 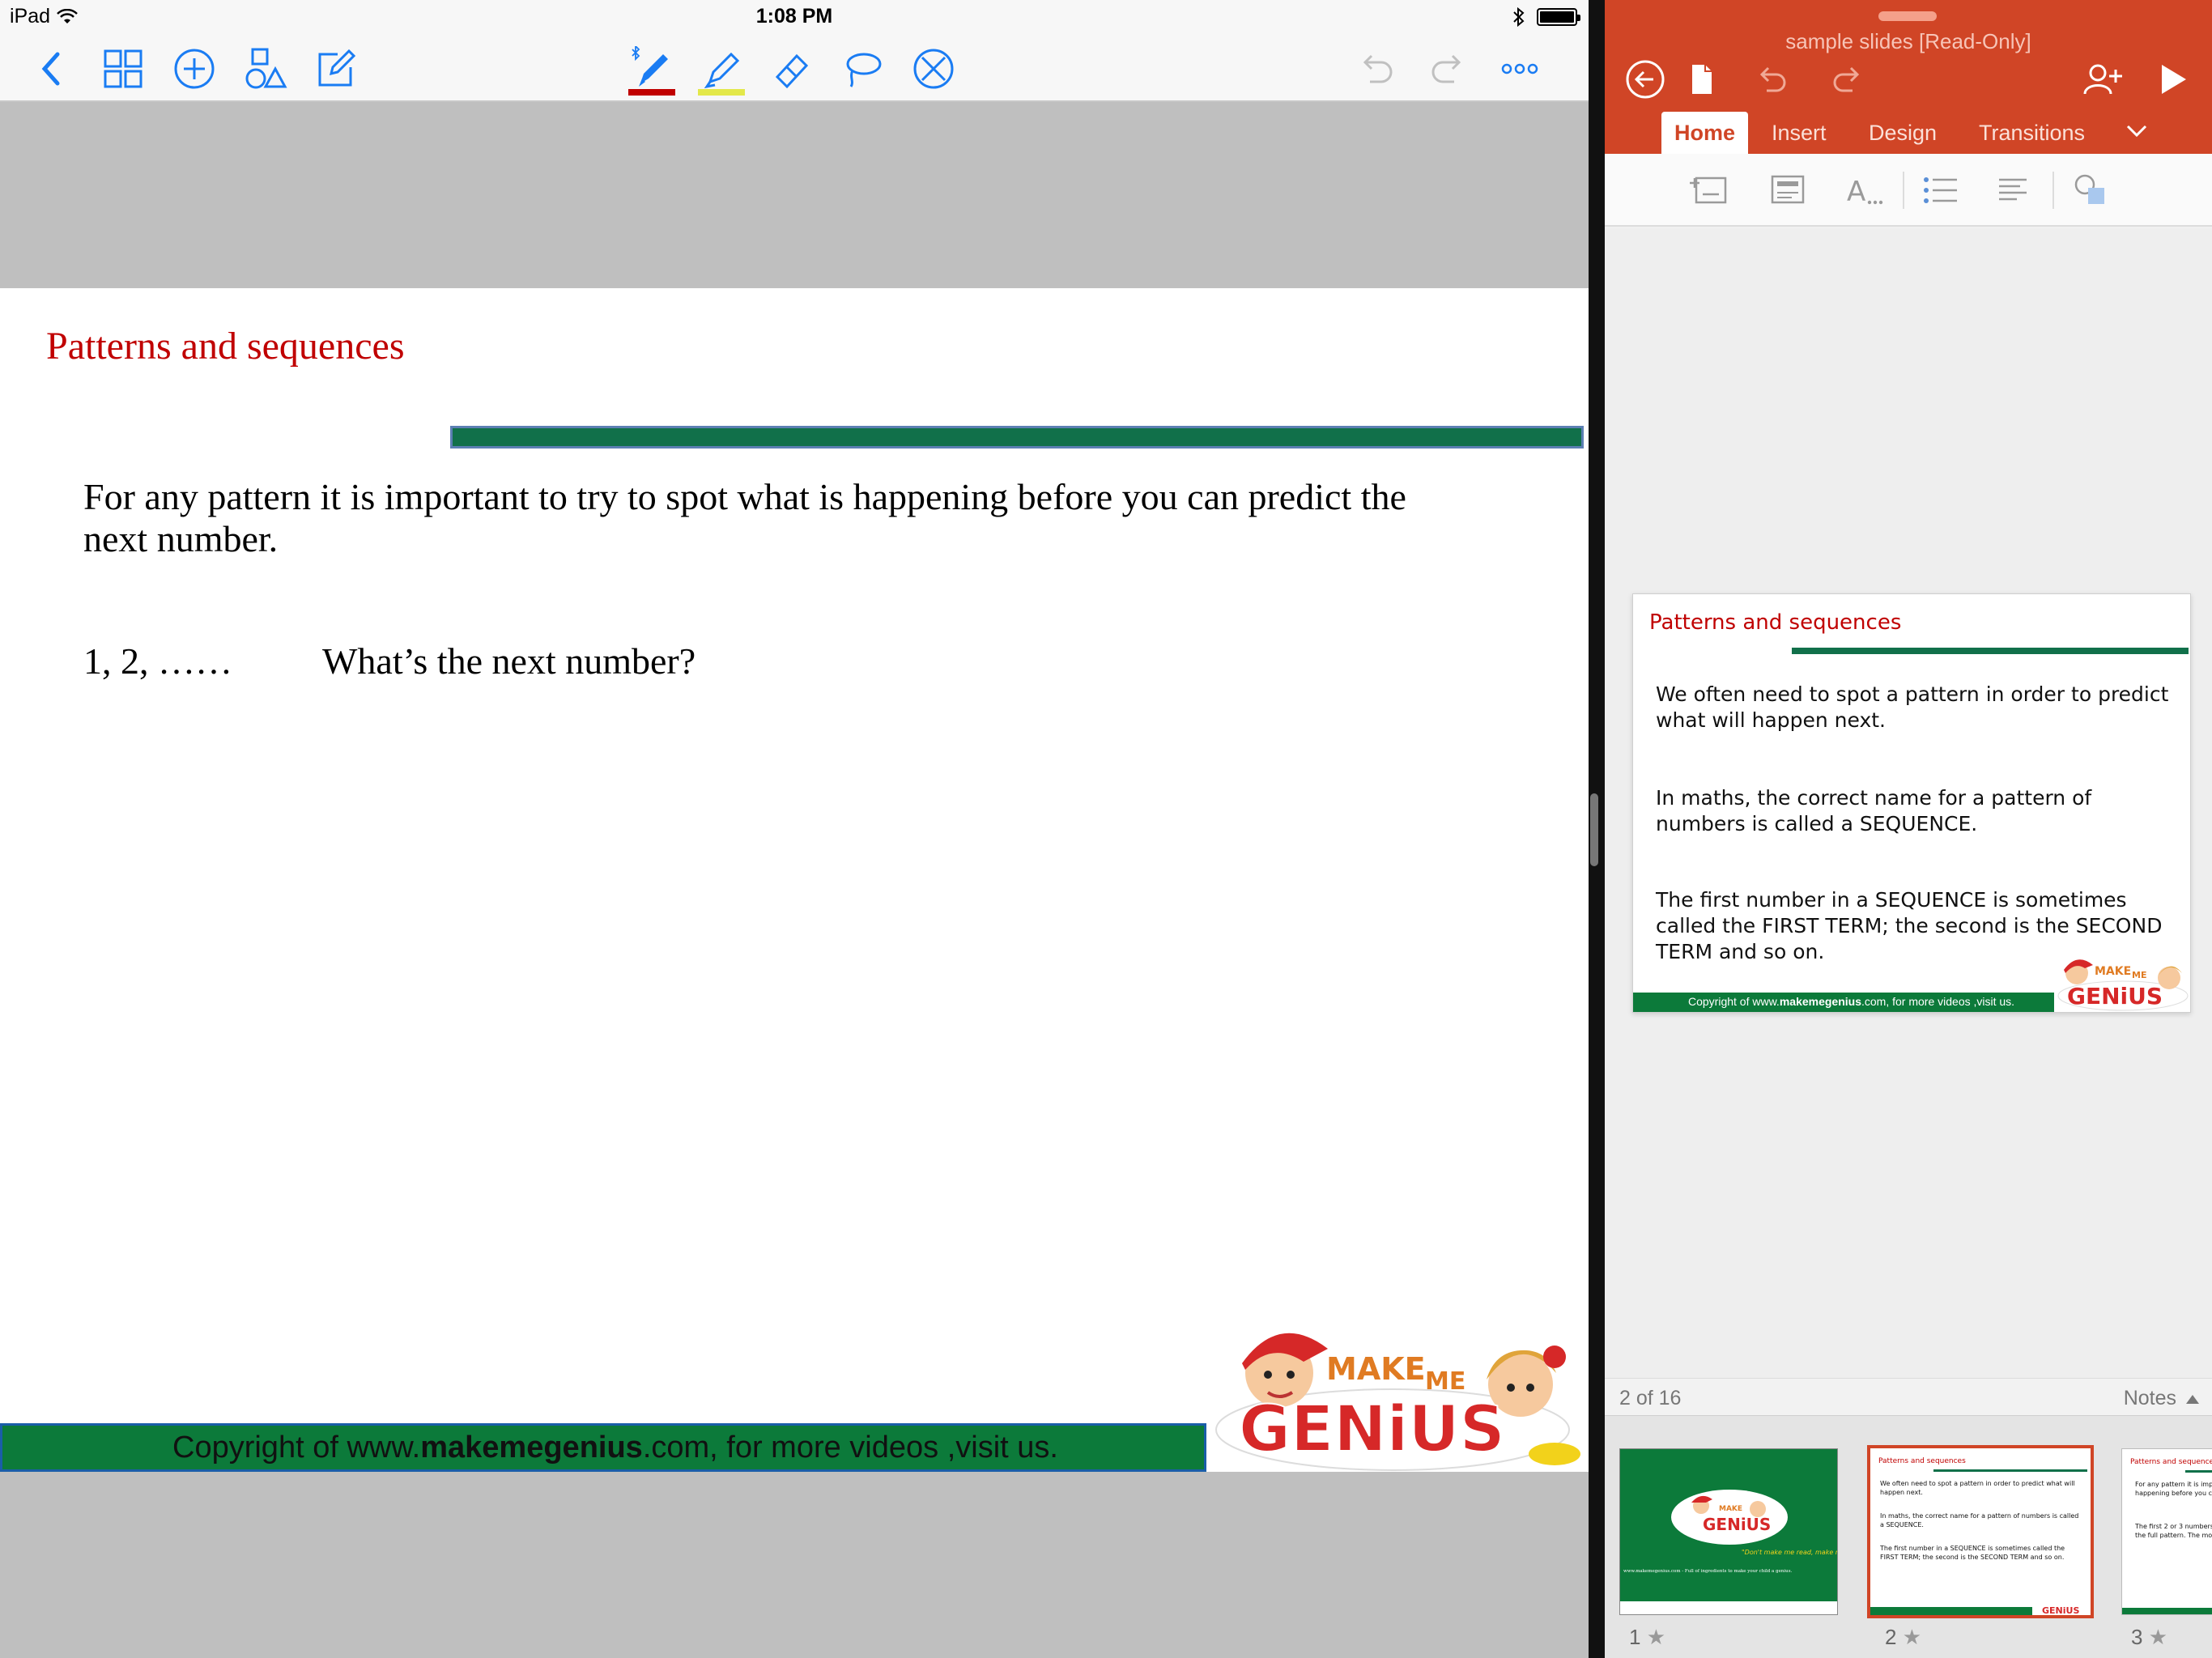 I want to click on document-title: sample slides [Read-Only], so click(x=1908, y=41).